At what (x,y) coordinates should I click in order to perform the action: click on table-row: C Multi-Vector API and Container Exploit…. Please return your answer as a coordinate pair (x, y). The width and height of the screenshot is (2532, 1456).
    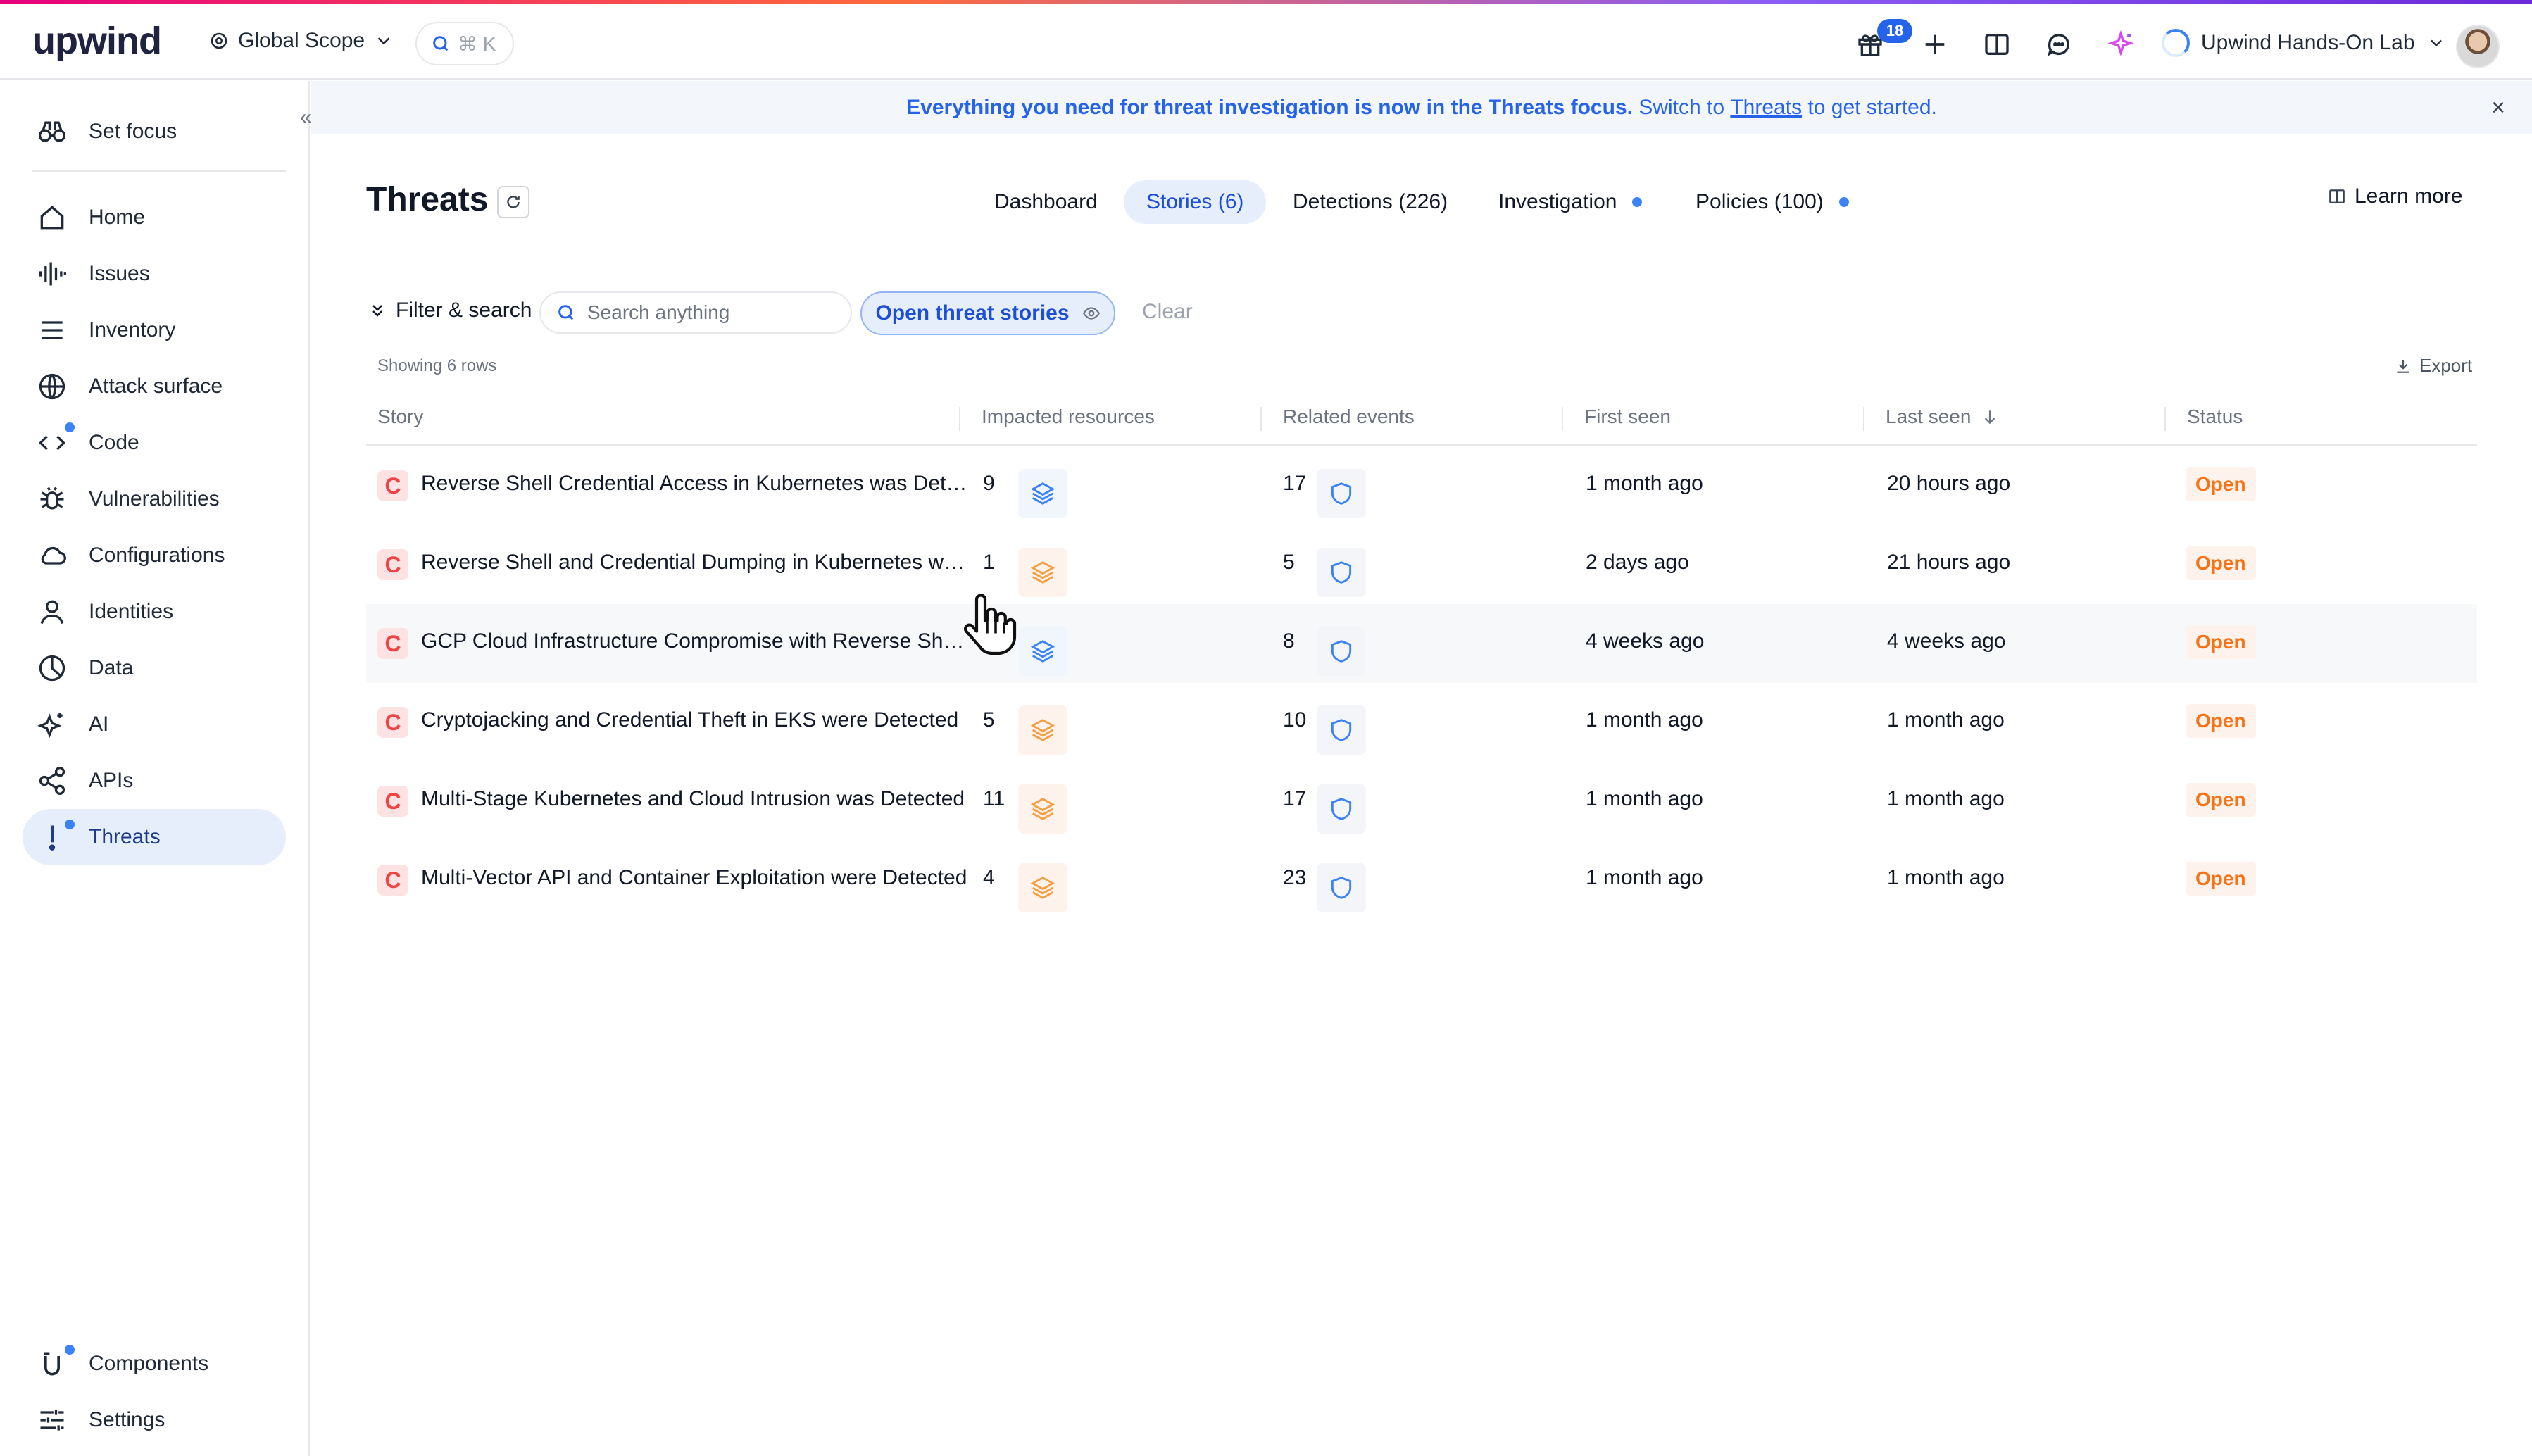
    Looking at the image, I should click on (1421, 880).